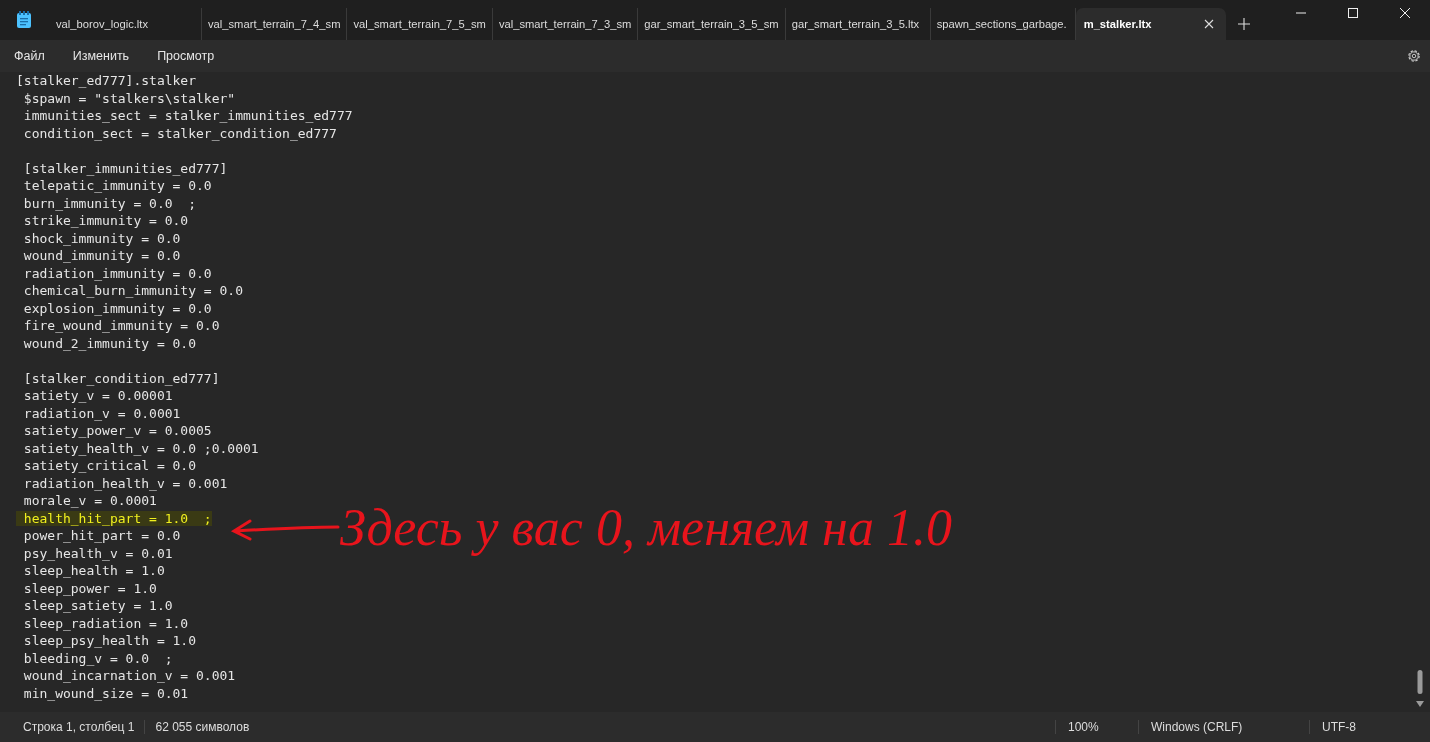  What do you see at coordinates (125, 168) in the screenshot?
I see `code-line: [stalker_immunities_ed777]` at bounding box center [125, 168].